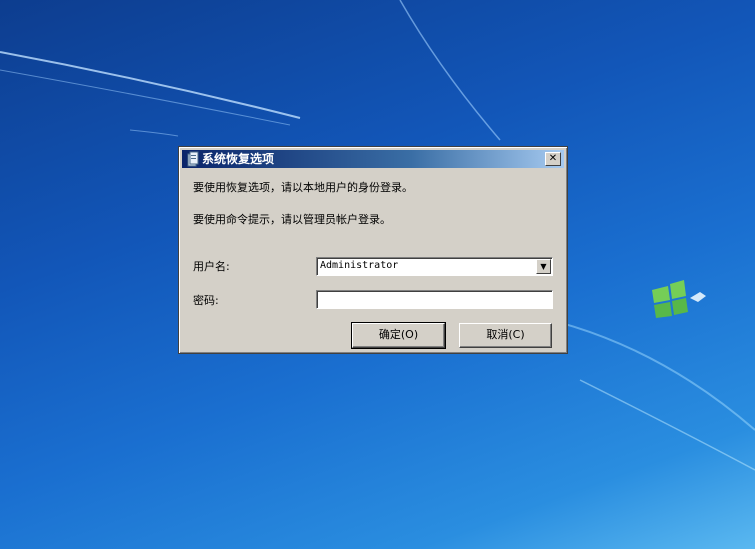 This screenshot has width=755, height=549. What do you see at coordinates (292, 219) in the screenshot?
I see `command-prompt-message: 要使用命令提示，请以管理员帐户登录。` at bounding box center [292, 219].